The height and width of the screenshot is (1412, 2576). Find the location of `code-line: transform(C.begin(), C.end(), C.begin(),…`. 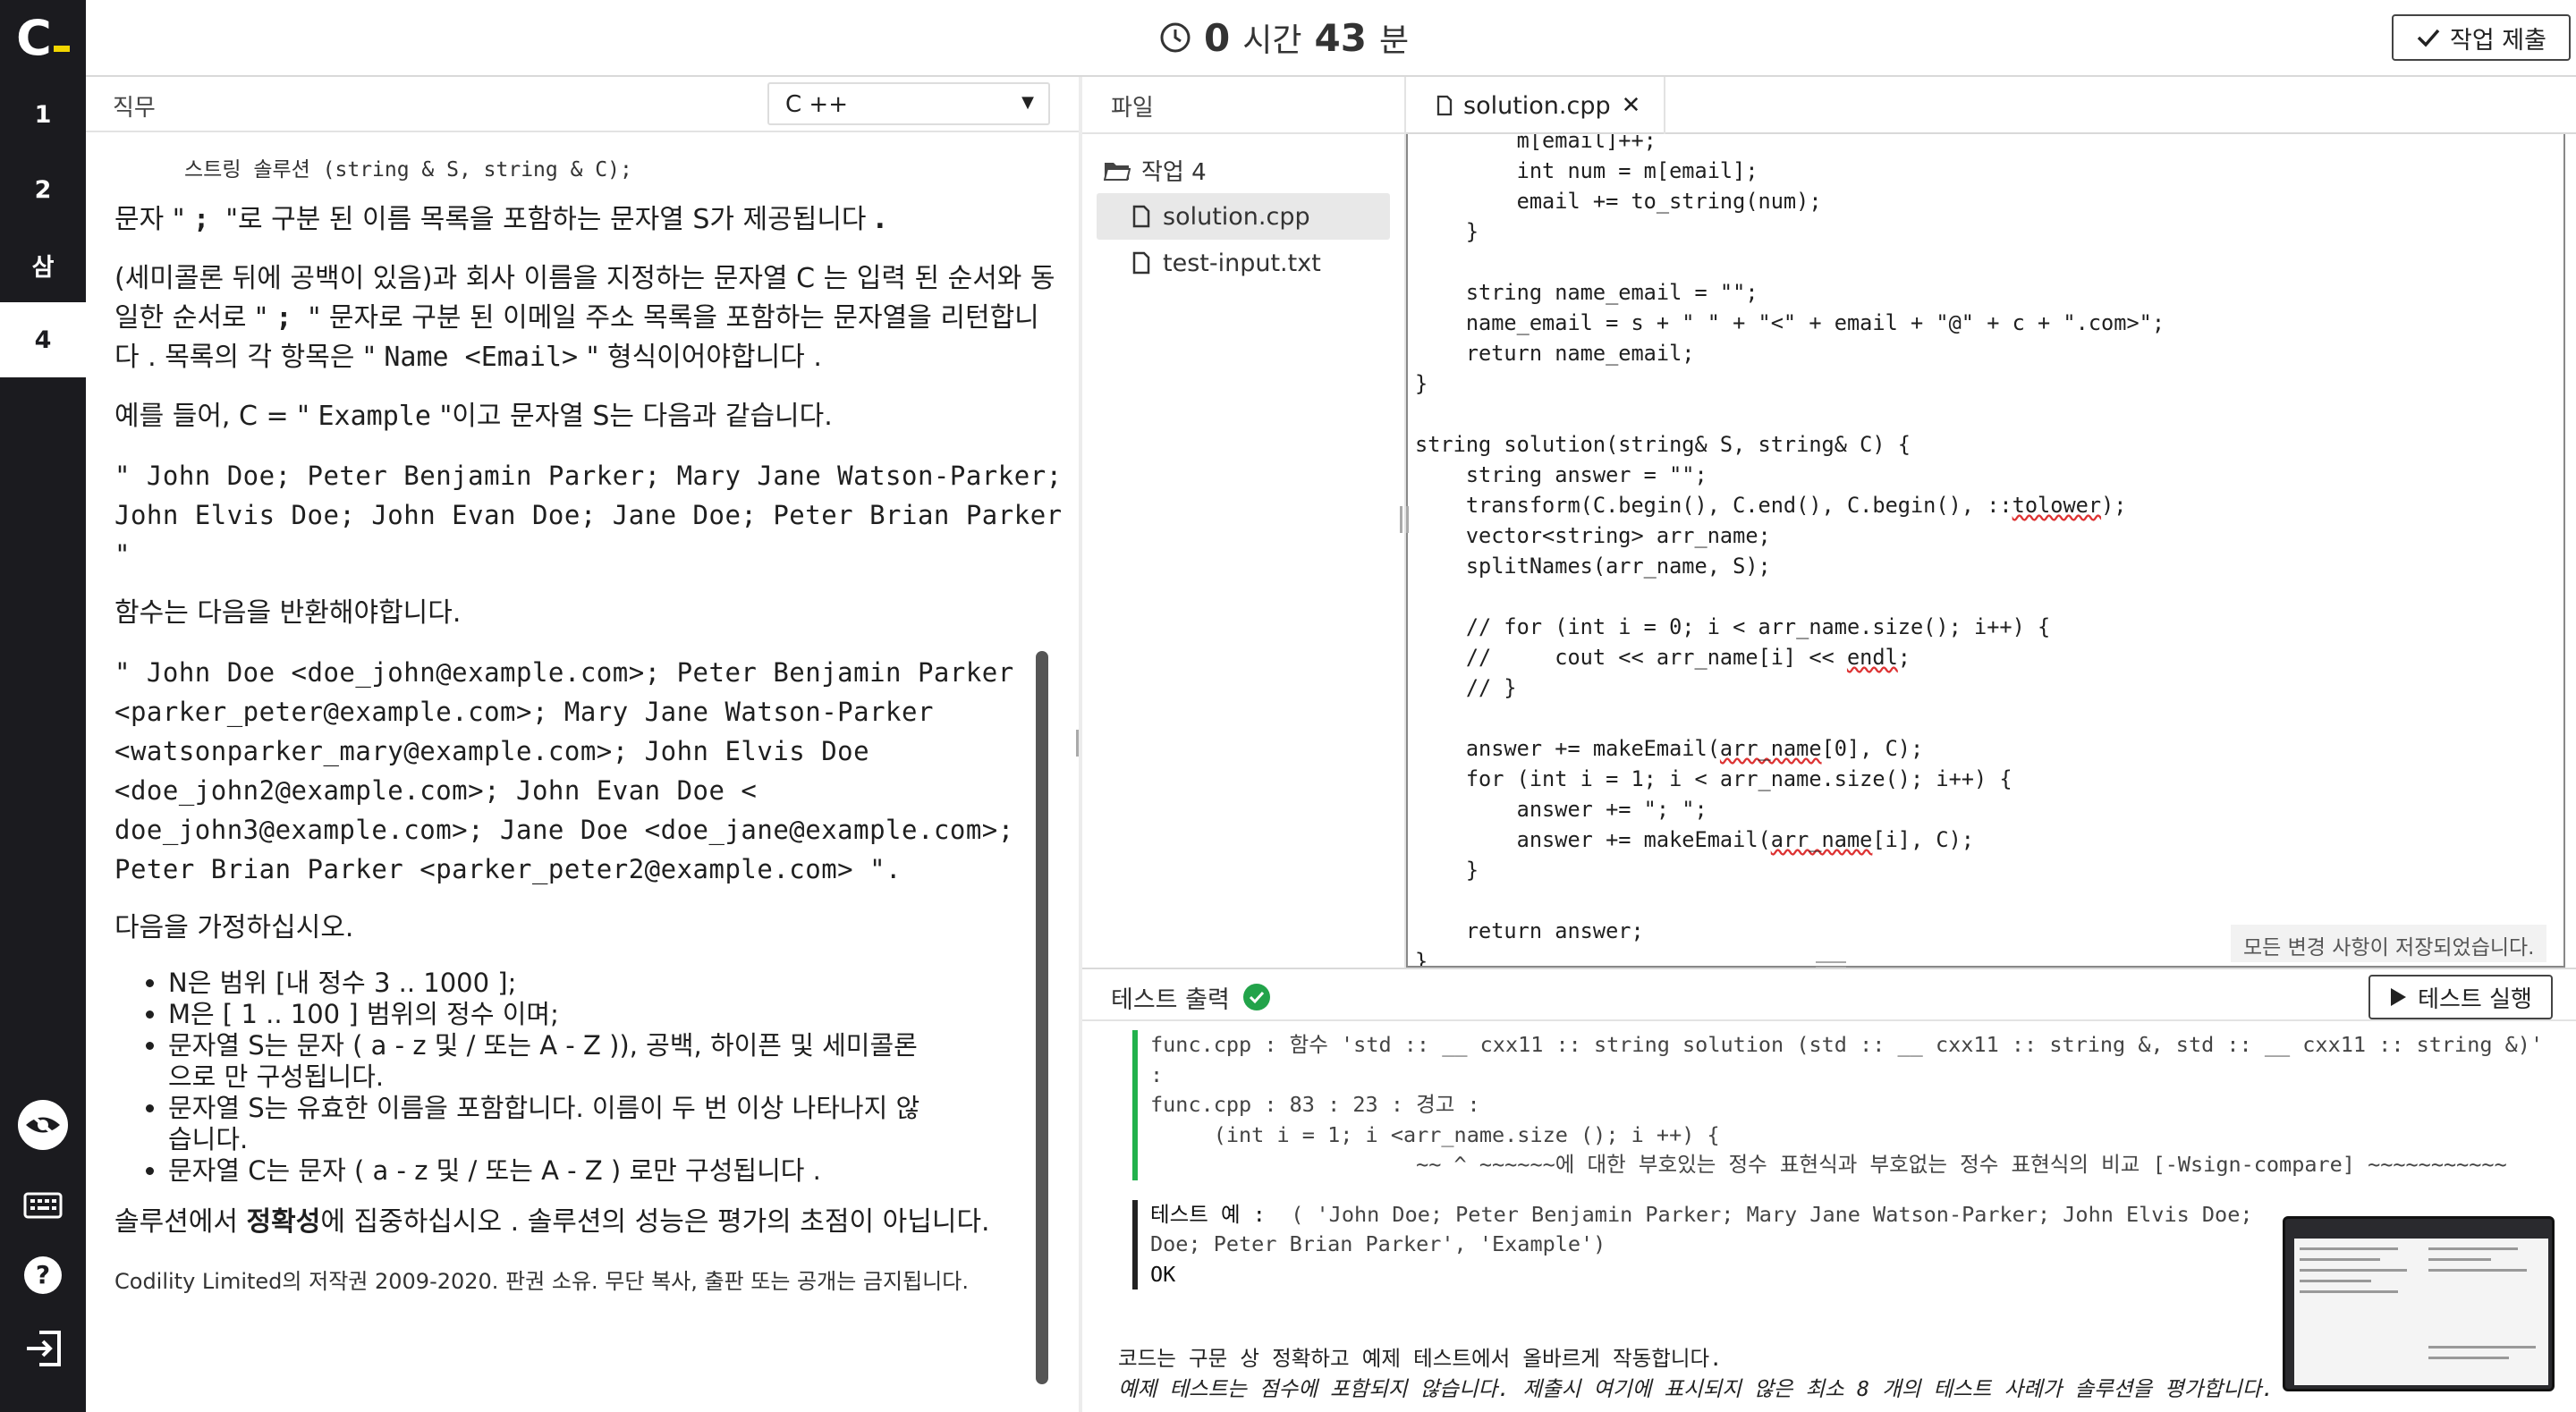

code-line: transform(C.begin(), C.end(), C.begin(),… is located at coordinates (1790, 505).